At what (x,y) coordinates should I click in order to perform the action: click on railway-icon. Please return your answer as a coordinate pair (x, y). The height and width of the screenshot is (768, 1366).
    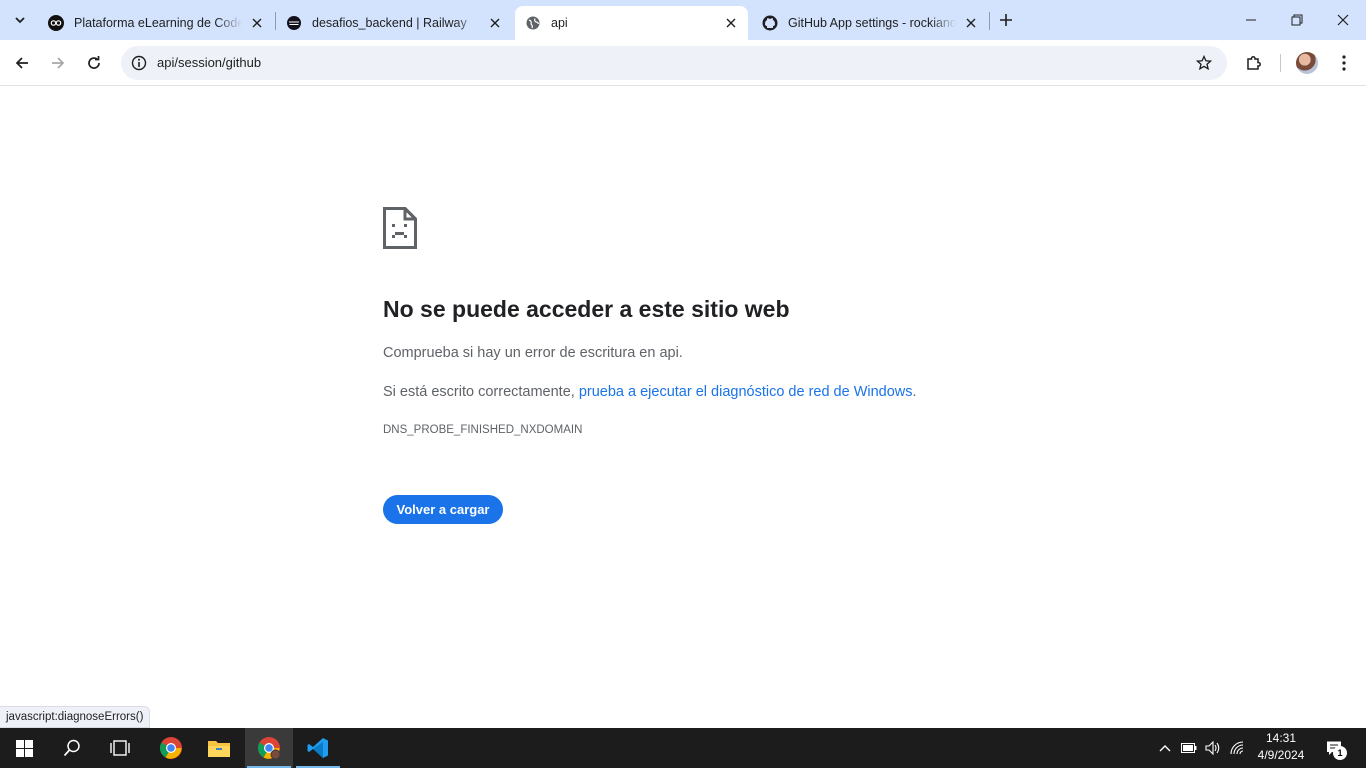
    Looking at the image, I should click on (294, 23).